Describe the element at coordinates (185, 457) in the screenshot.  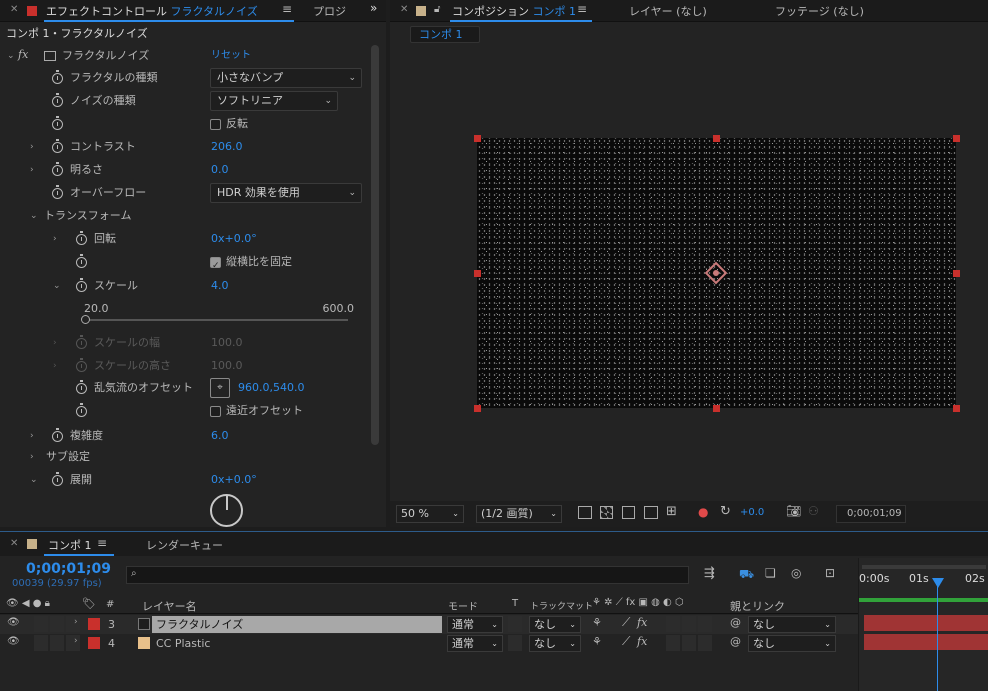
I see `group-sub-settings: › サブ設定` at that location.